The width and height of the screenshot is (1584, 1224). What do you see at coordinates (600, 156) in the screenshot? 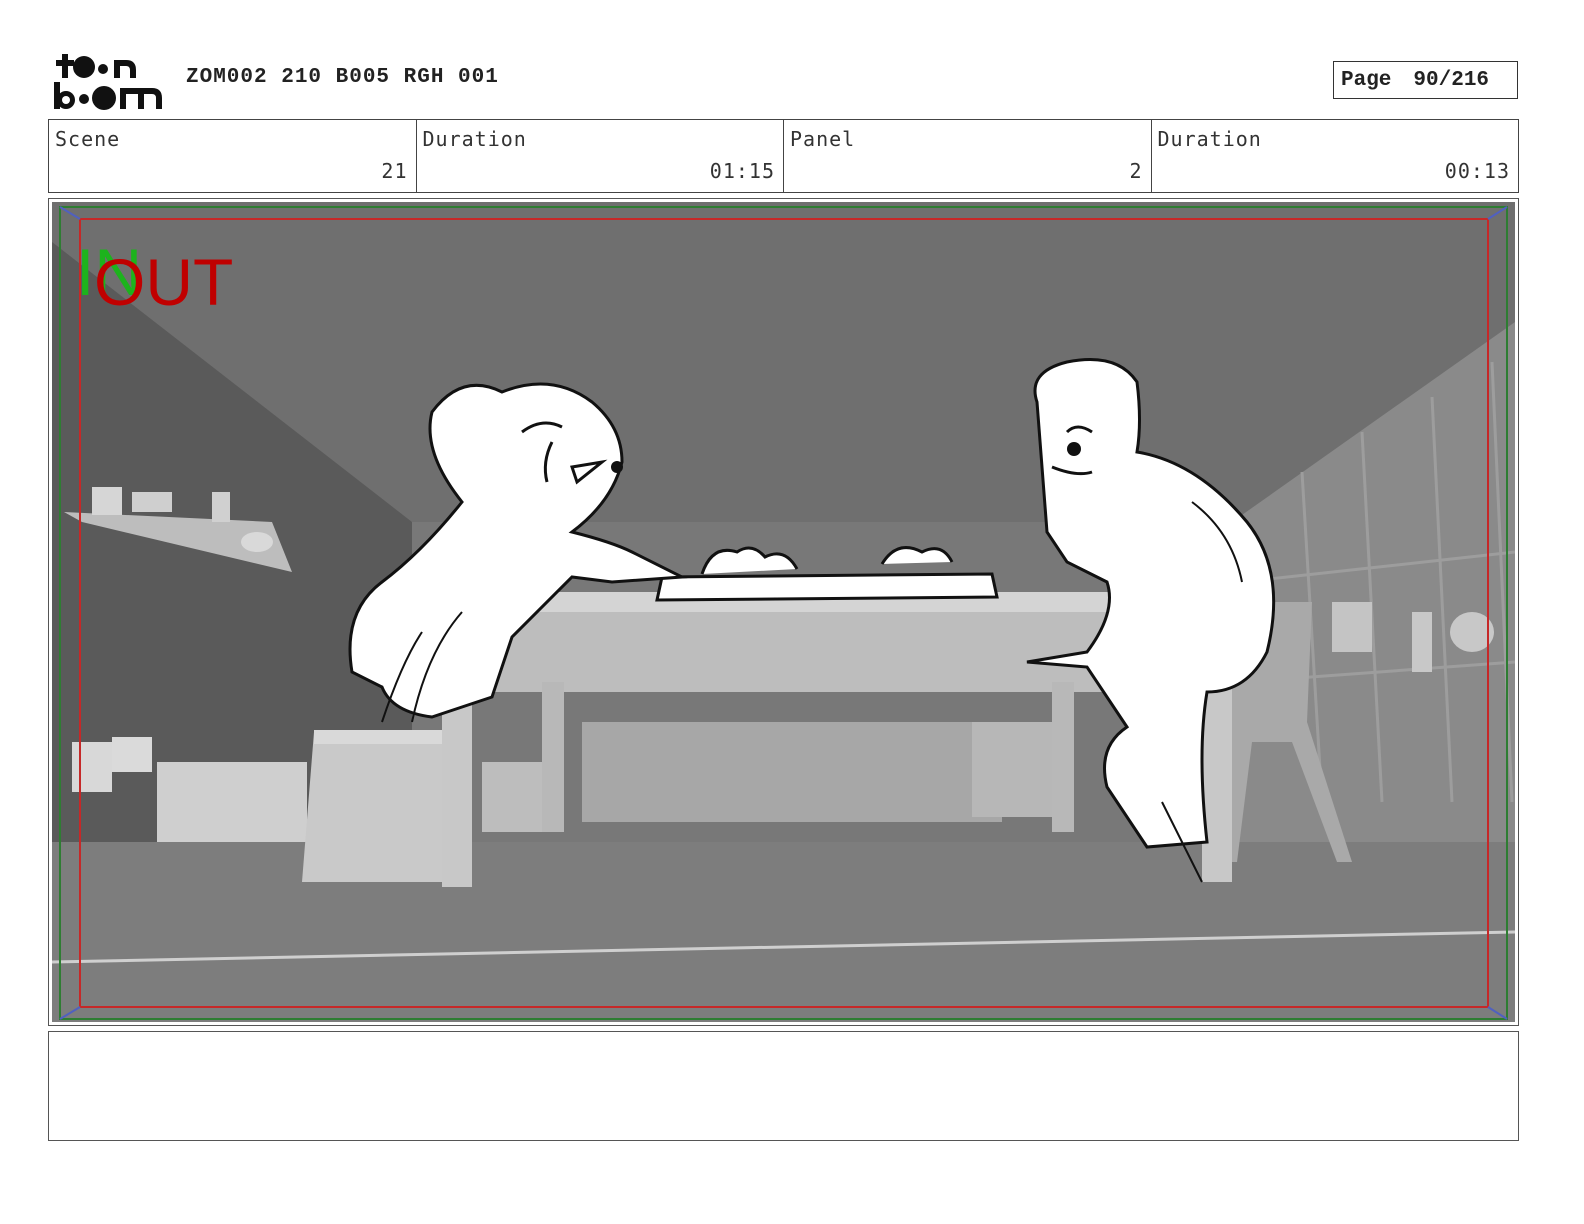
I see `scene-duration-cell: Duration 01:15` at bounding box center [600, 156].